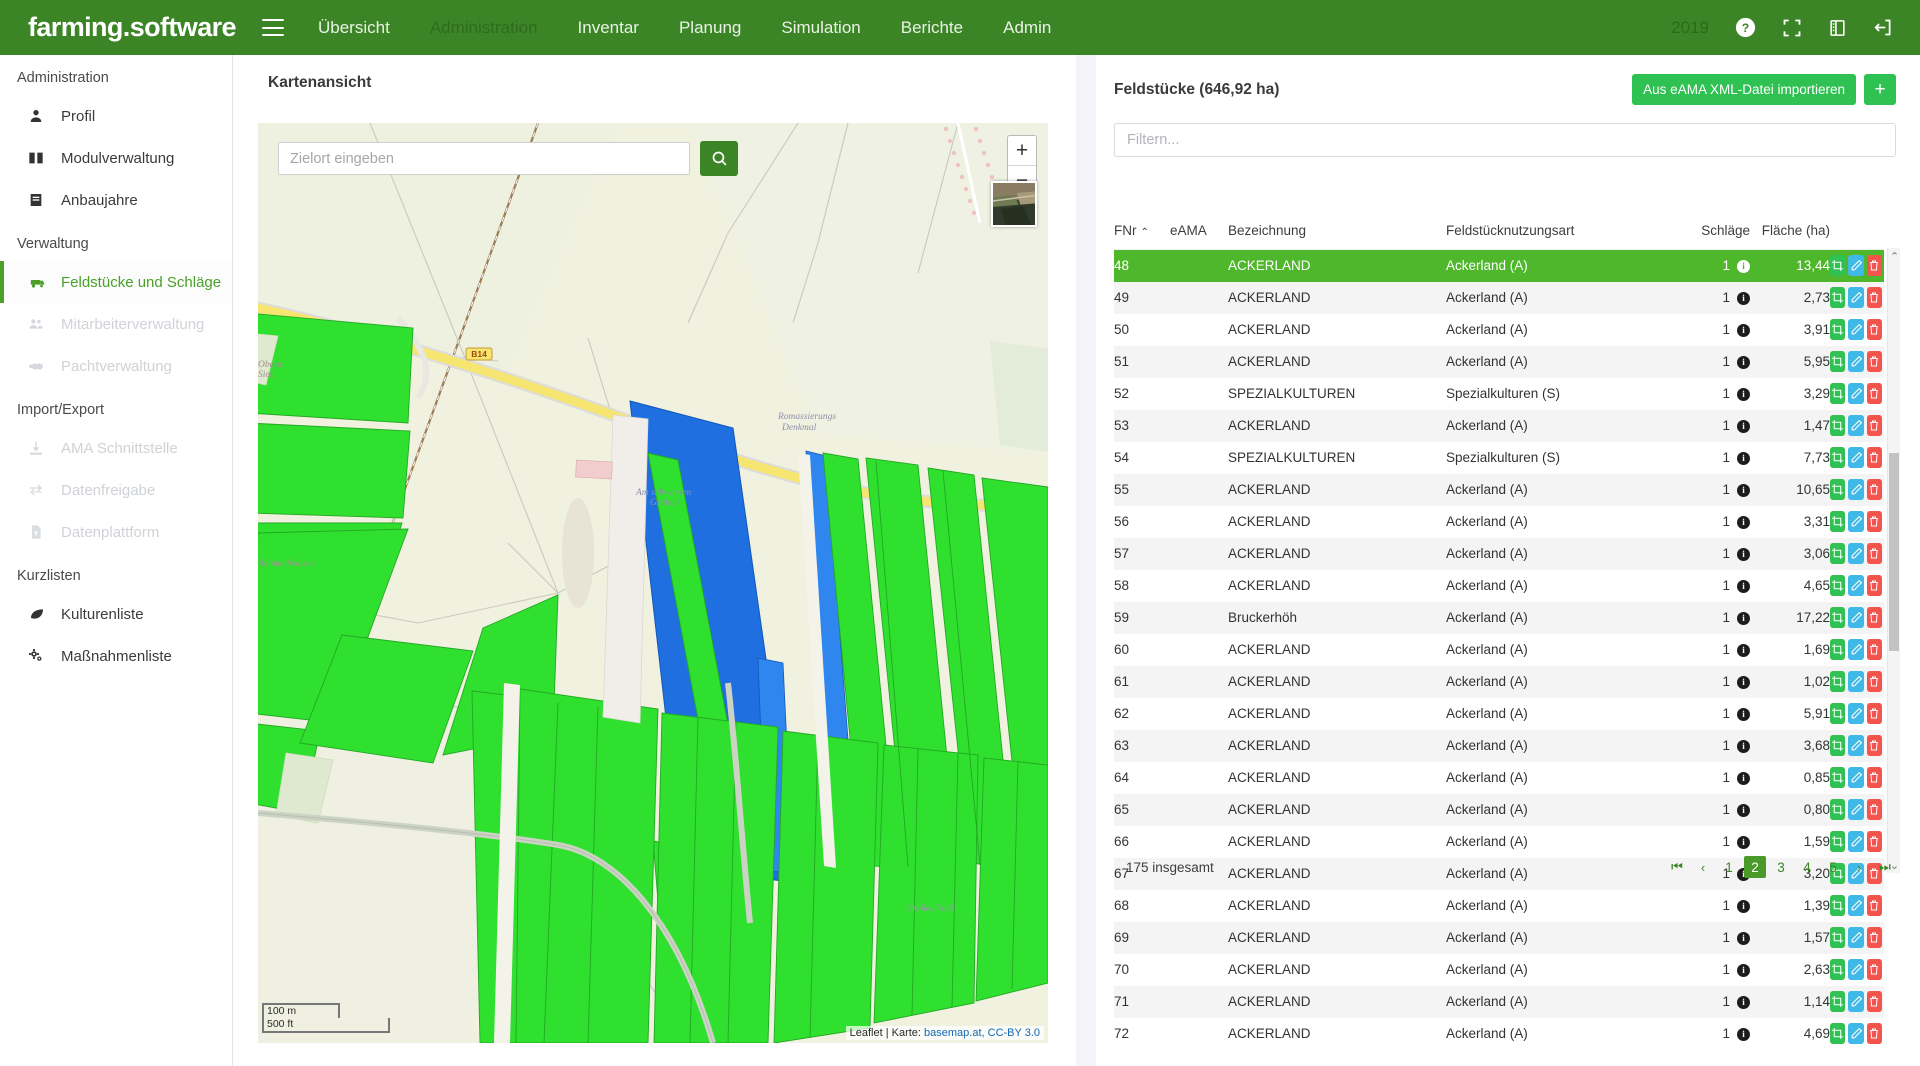 This screenshot has height=1066, width=1920. Describe the element at coordinates (1505, 140) in the screenshot. I see `table-filter-input` at that location.